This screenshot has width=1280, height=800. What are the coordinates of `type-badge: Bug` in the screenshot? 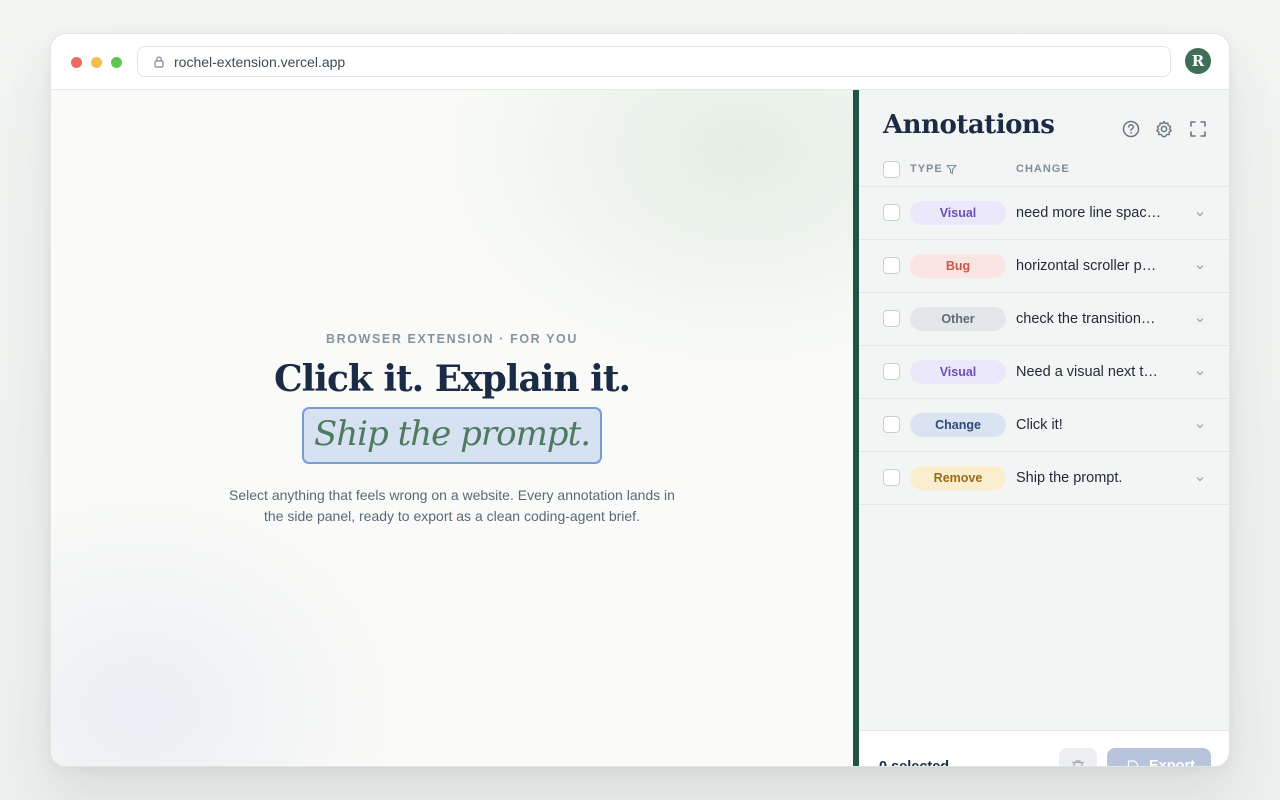 It's located at (958, 266).